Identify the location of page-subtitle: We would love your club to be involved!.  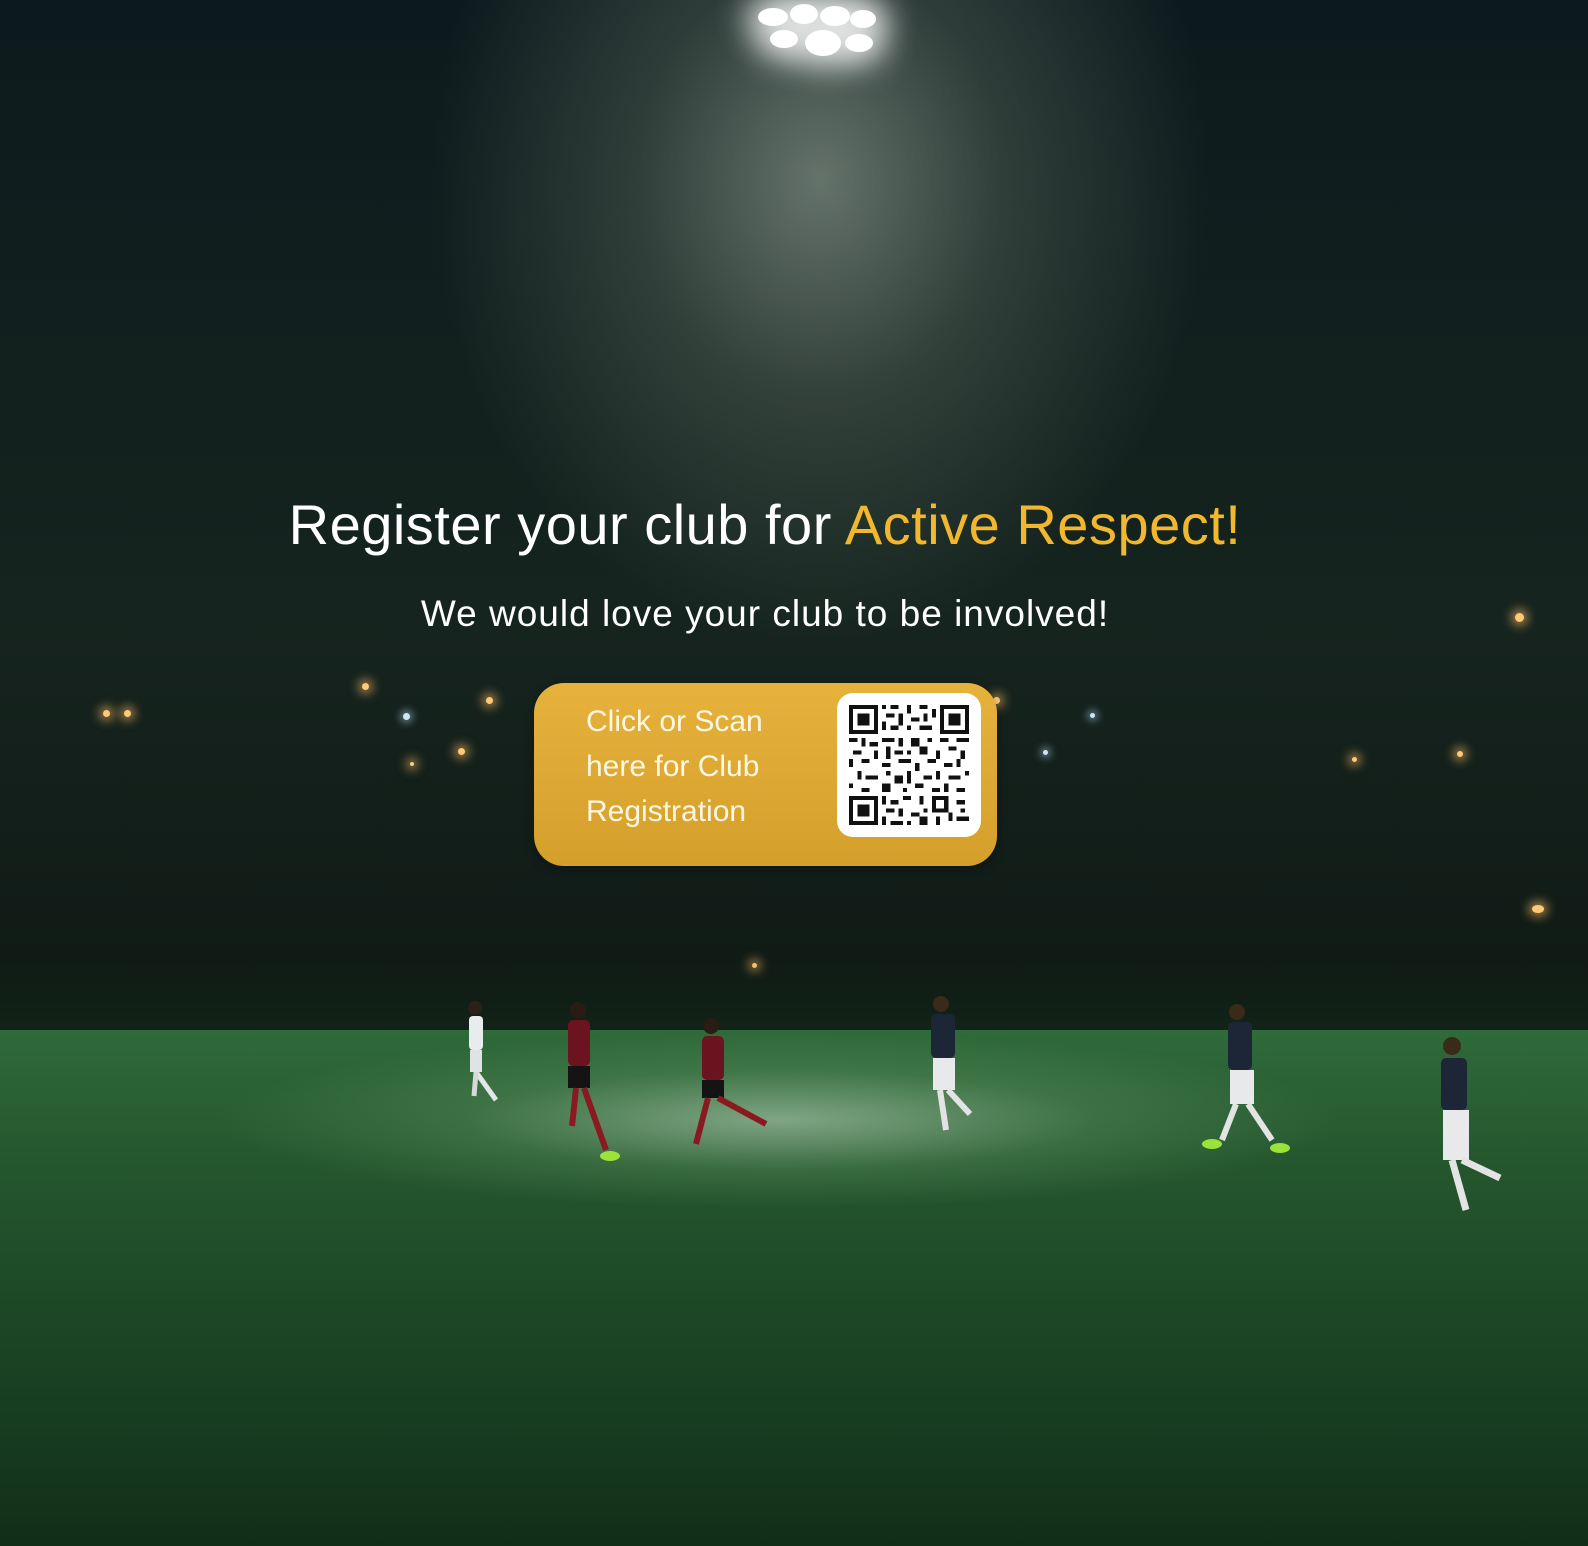
(765, 613).